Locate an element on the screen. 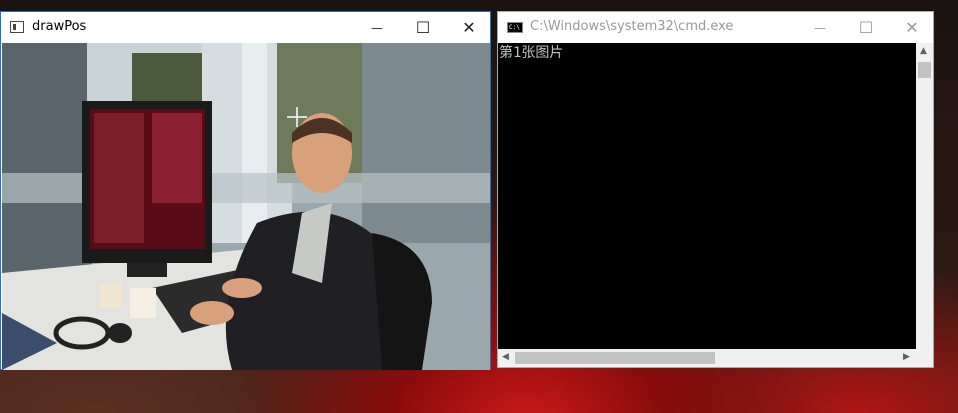  cmd-title: C:\Windows\system32\cmd.exe is located at coordinates (632, 26).